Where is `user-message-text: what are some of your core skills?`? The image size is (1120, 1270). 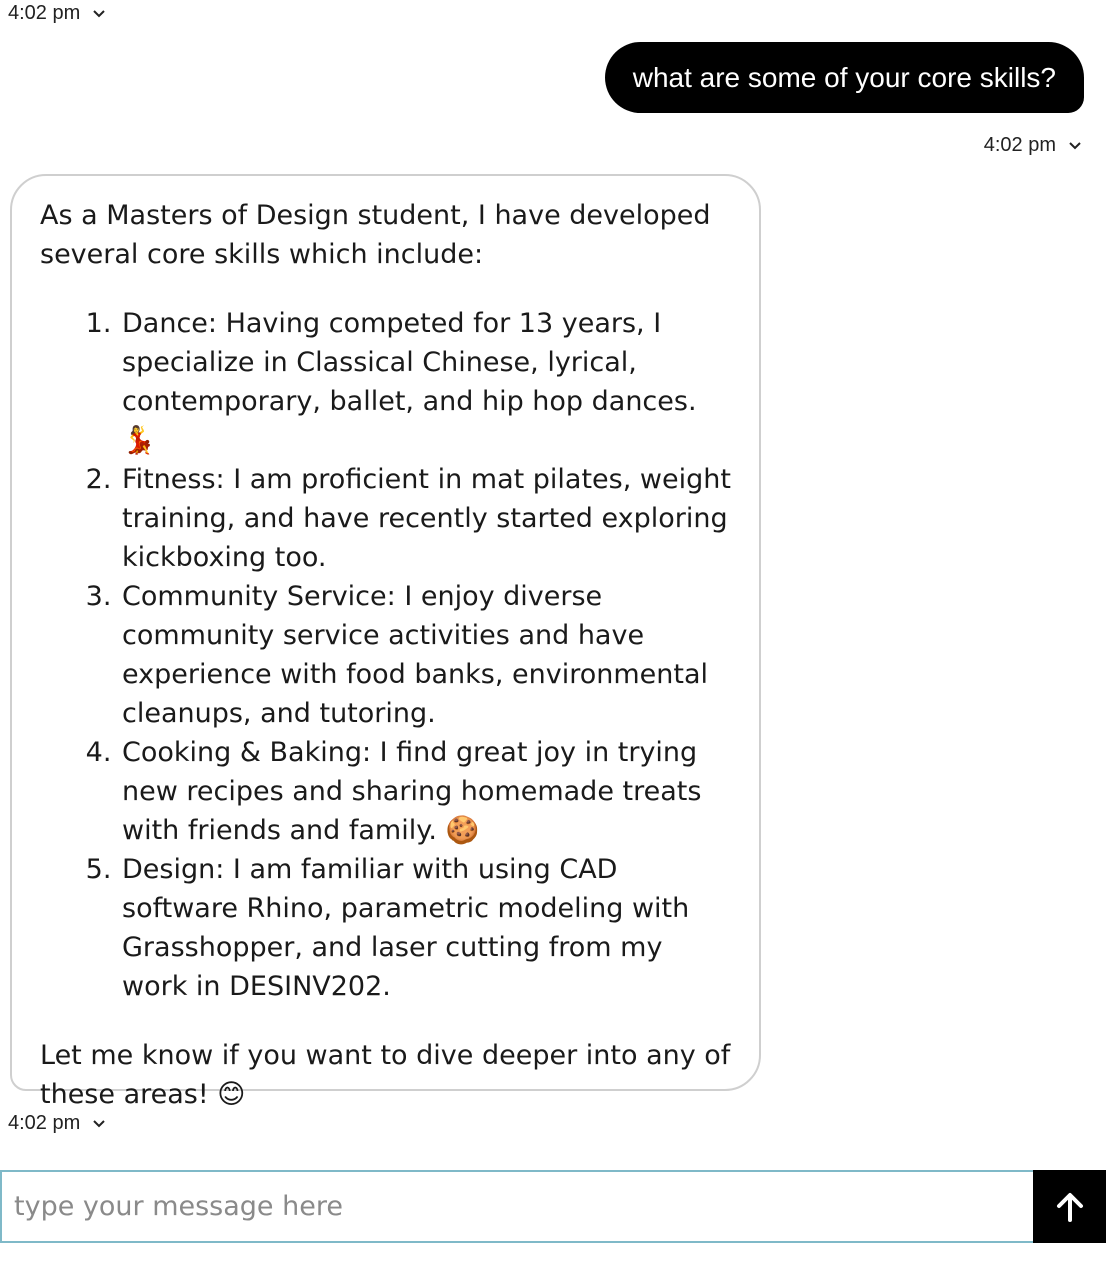 user-message-text: what are some of your core skills? is located at coordinates (844, 77).